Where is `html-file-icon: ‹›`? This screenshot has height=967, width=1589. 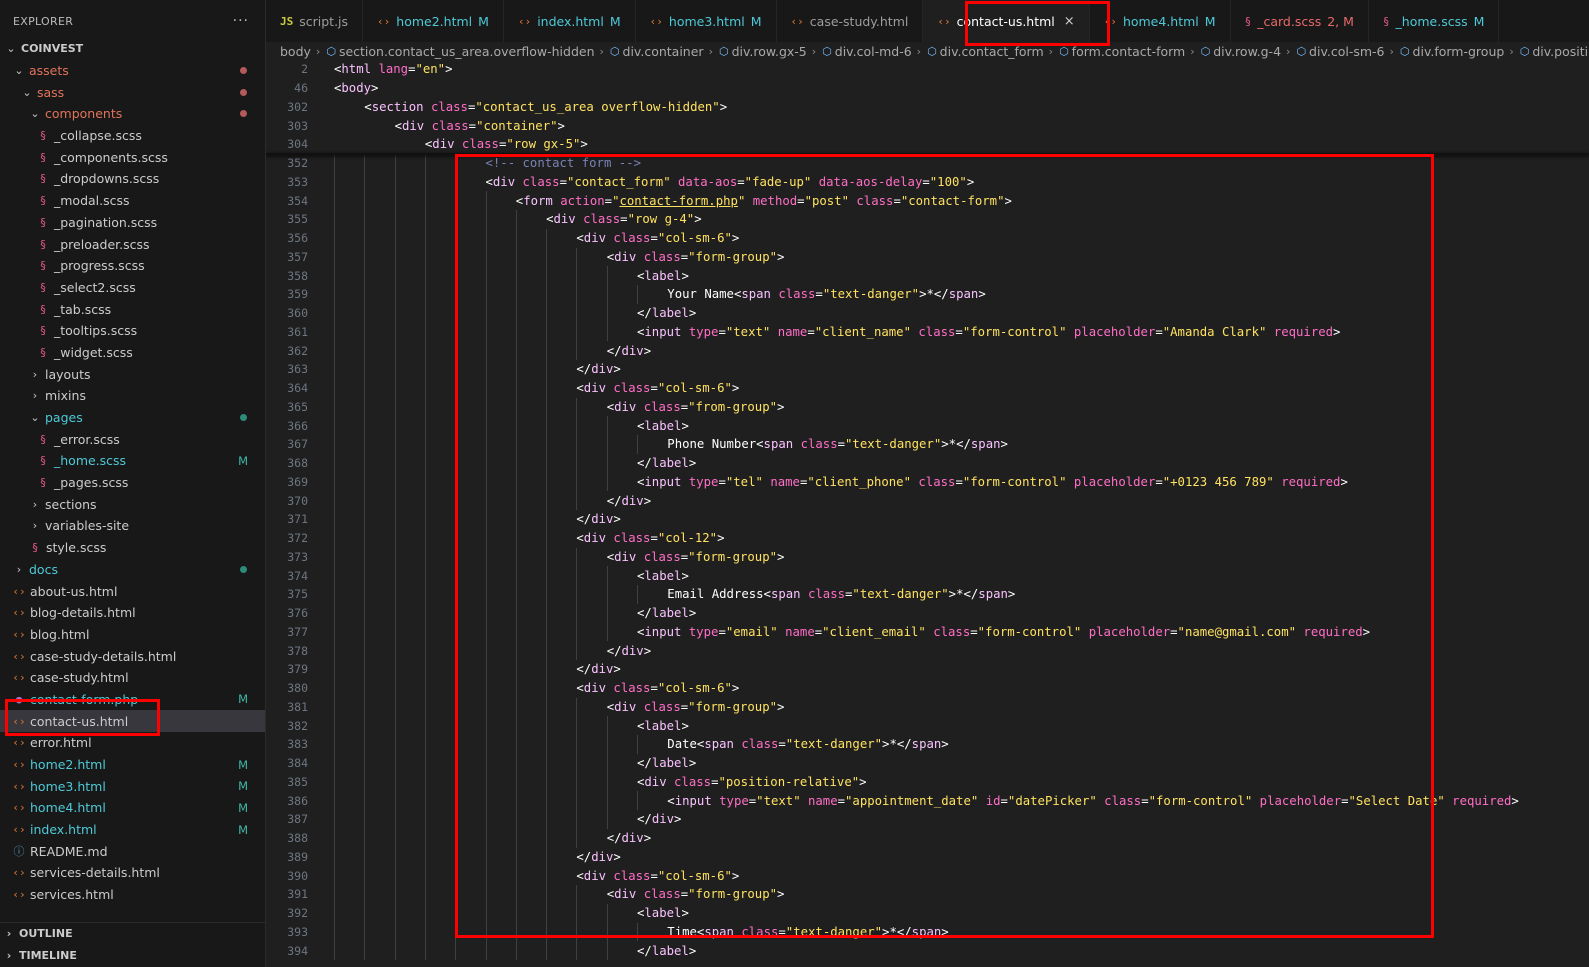
html-file-icon: ‹› is located at coordinates (19, 678).